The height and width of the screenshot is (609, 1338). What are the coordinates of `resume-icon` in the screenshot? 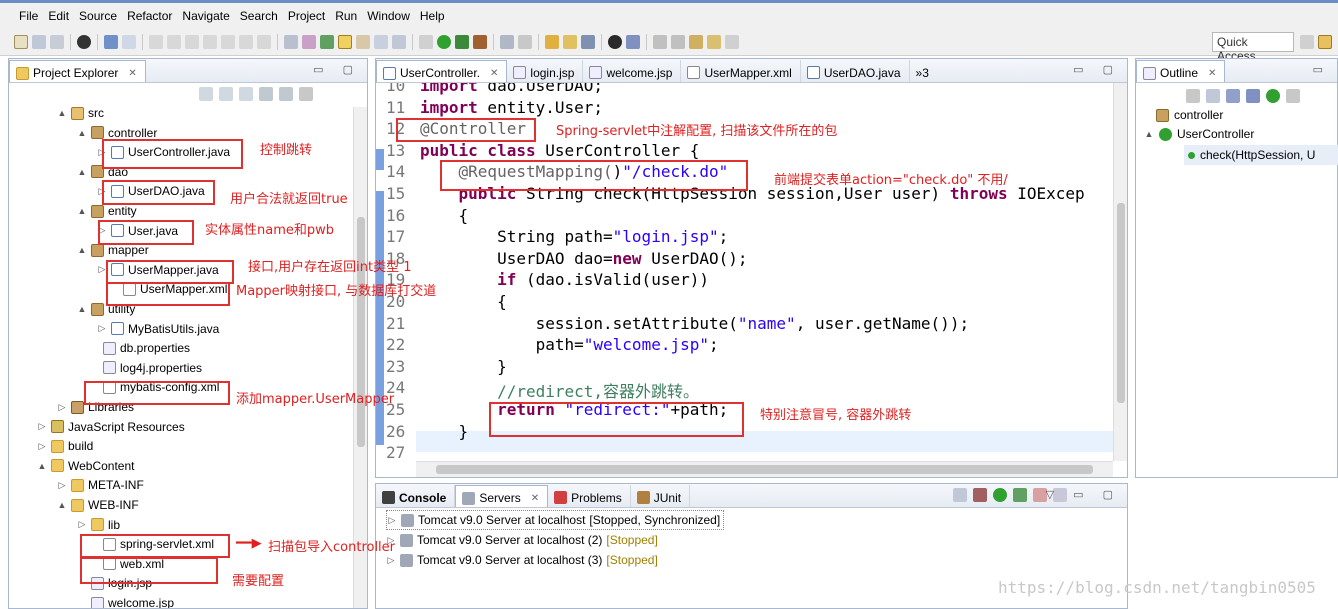 It's located at (156, 41).